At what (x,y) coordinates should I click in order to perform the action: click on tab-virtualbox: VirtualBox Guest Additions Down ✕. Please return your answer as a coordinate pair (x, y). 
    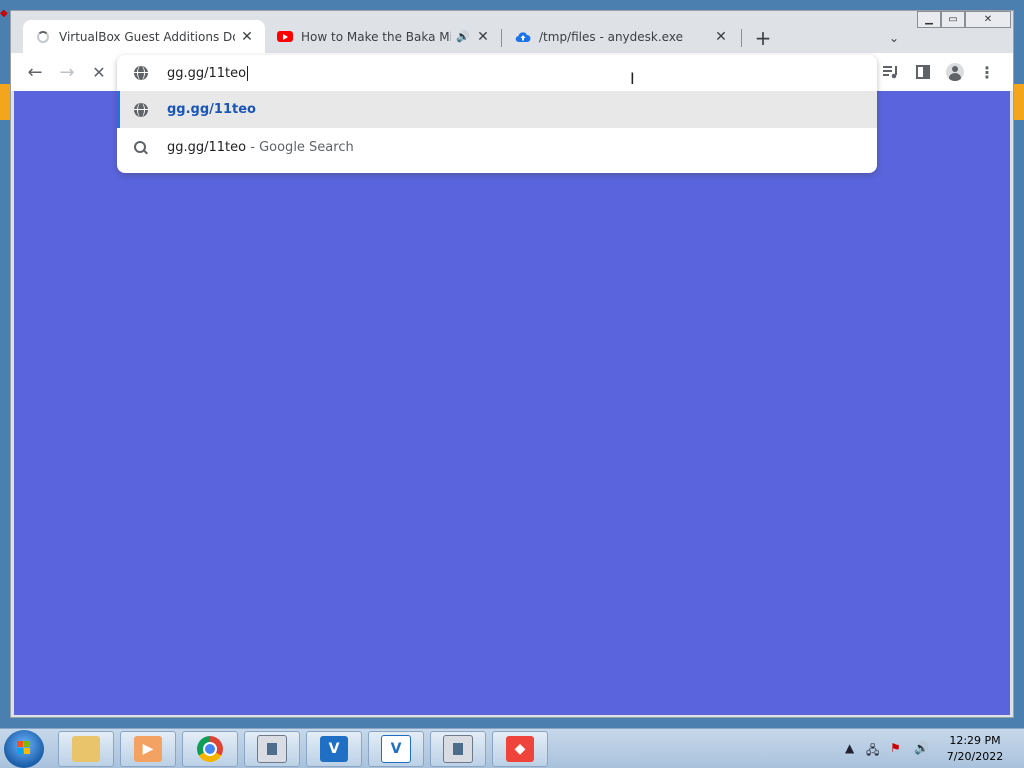
    Looking at the image, I should click on (144, 36).